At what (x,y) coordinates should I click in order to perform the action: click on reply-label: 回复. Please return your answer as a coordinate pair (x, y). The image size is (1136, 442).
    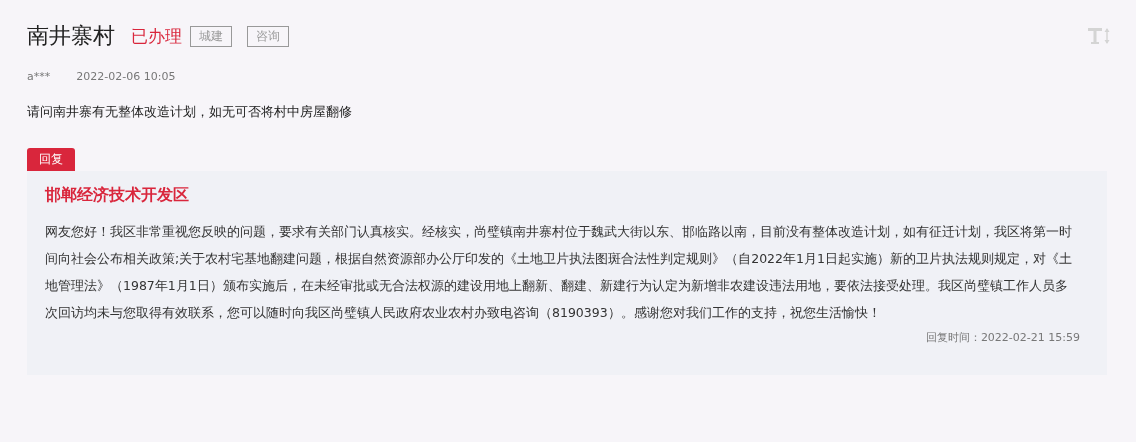
    Looking at the image, I should click on (51, 159).